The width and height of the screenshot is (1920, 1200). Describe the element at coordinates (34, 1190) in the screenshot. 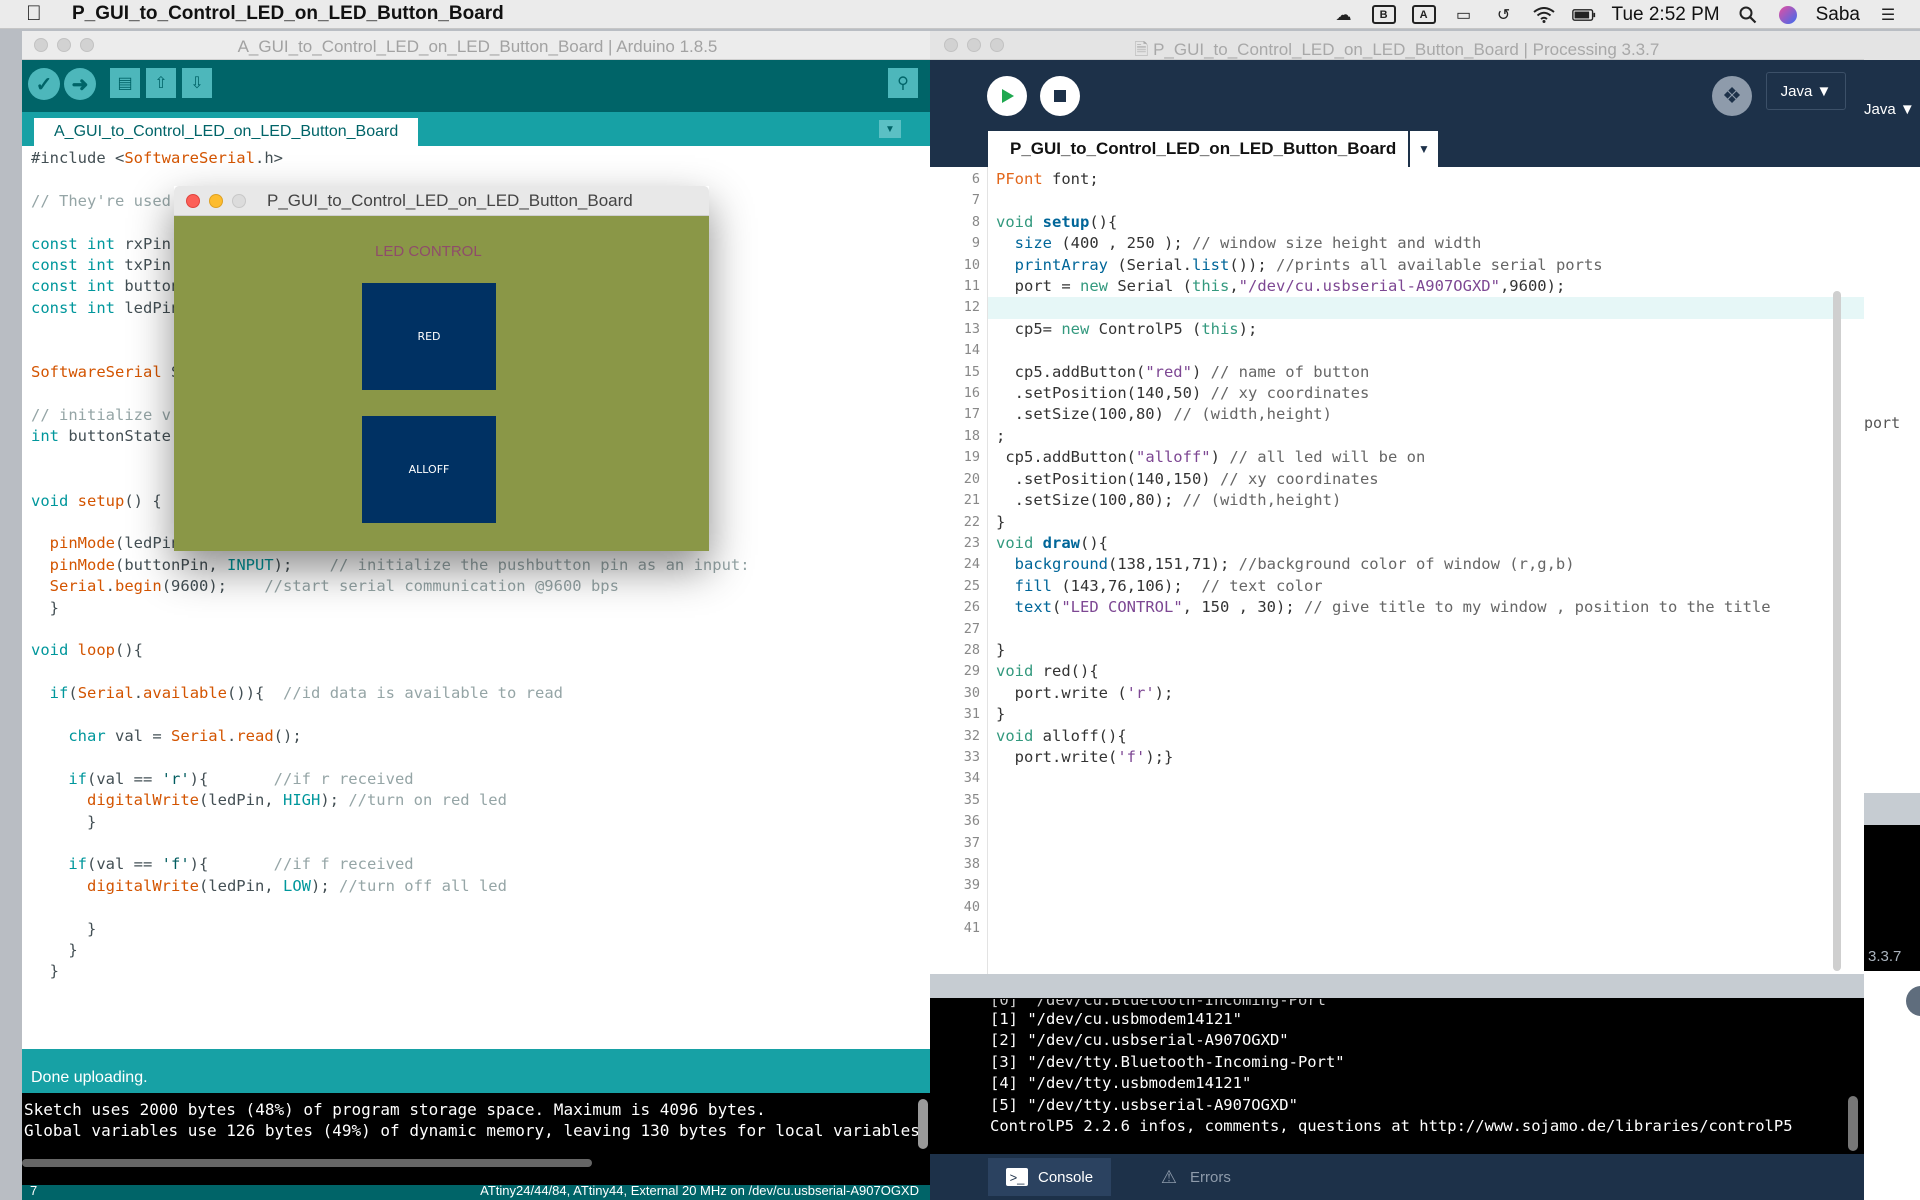

I see `line-number: 7` at that location.